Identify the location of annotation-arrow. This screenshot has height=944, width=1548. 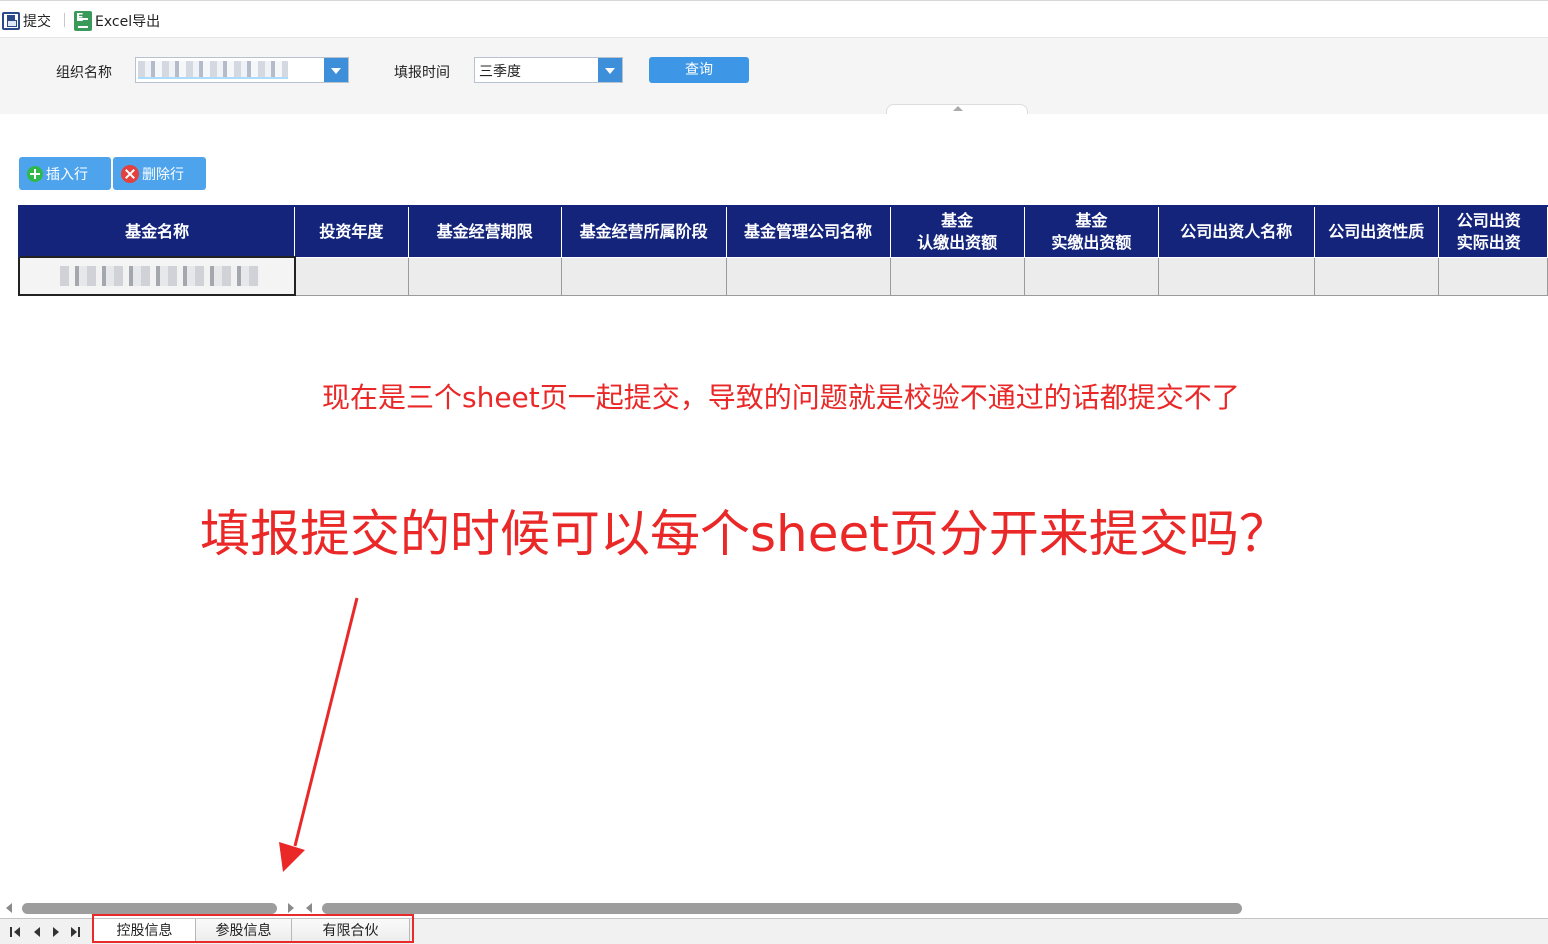
(319, 734).